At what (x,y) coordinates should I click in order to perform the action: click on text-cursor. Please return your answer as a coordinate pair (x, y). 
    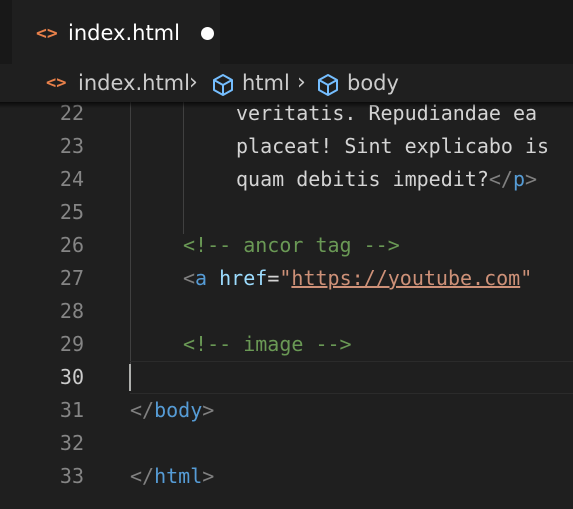
    Looking at the image, I should click on (130, 377).